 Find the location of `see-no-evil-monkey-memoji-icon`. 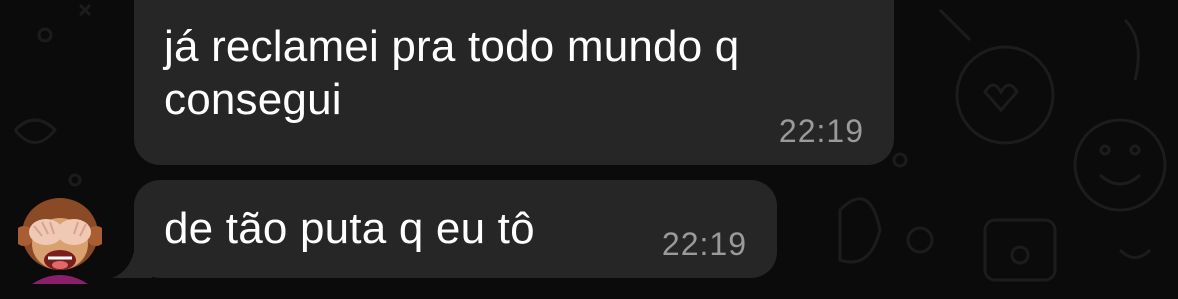

see-no-evil-monkey-memoji-icon is located at coordinates (60, 238).